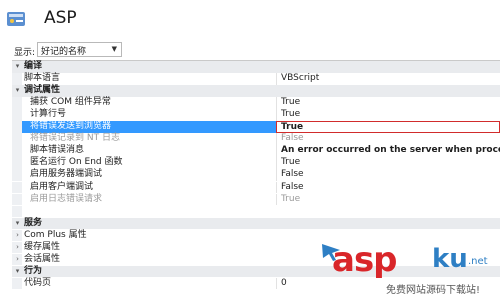  Describe the element at coordinates (42, 90) in the screenshot. I see `property-name: 调试属性` at that location.